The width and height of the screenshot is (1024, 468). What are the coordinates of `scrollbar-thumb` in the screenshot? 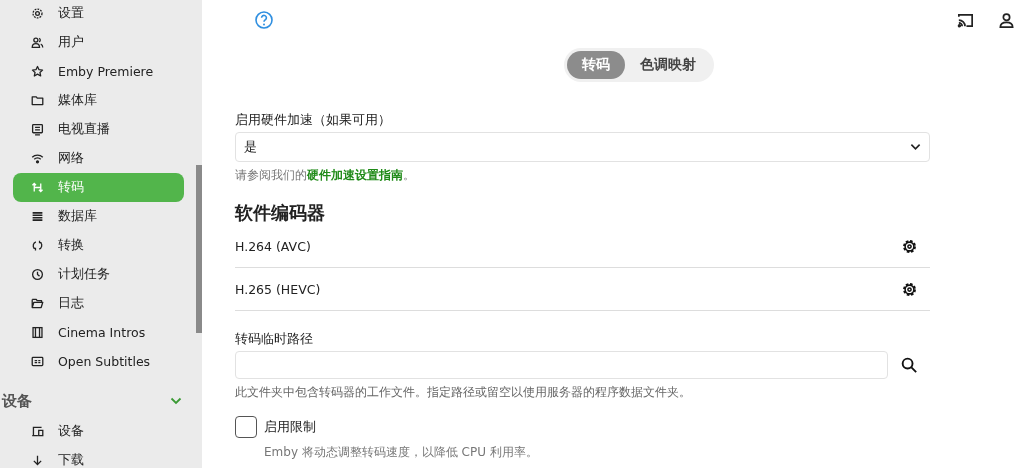 It's located at (199, 249).